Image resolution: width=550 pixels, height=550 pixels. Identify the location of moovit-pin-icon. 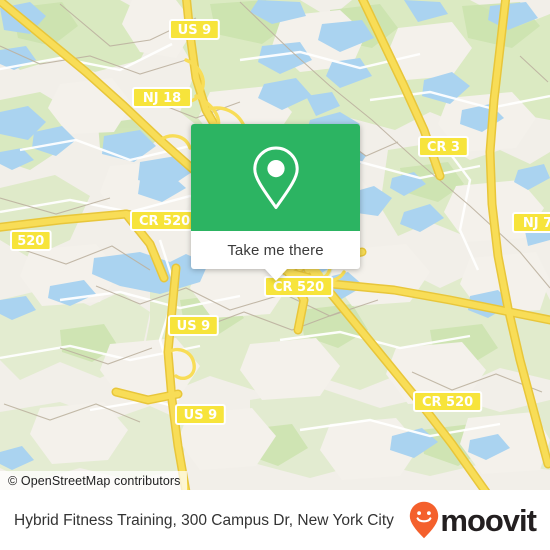
(424, 520).